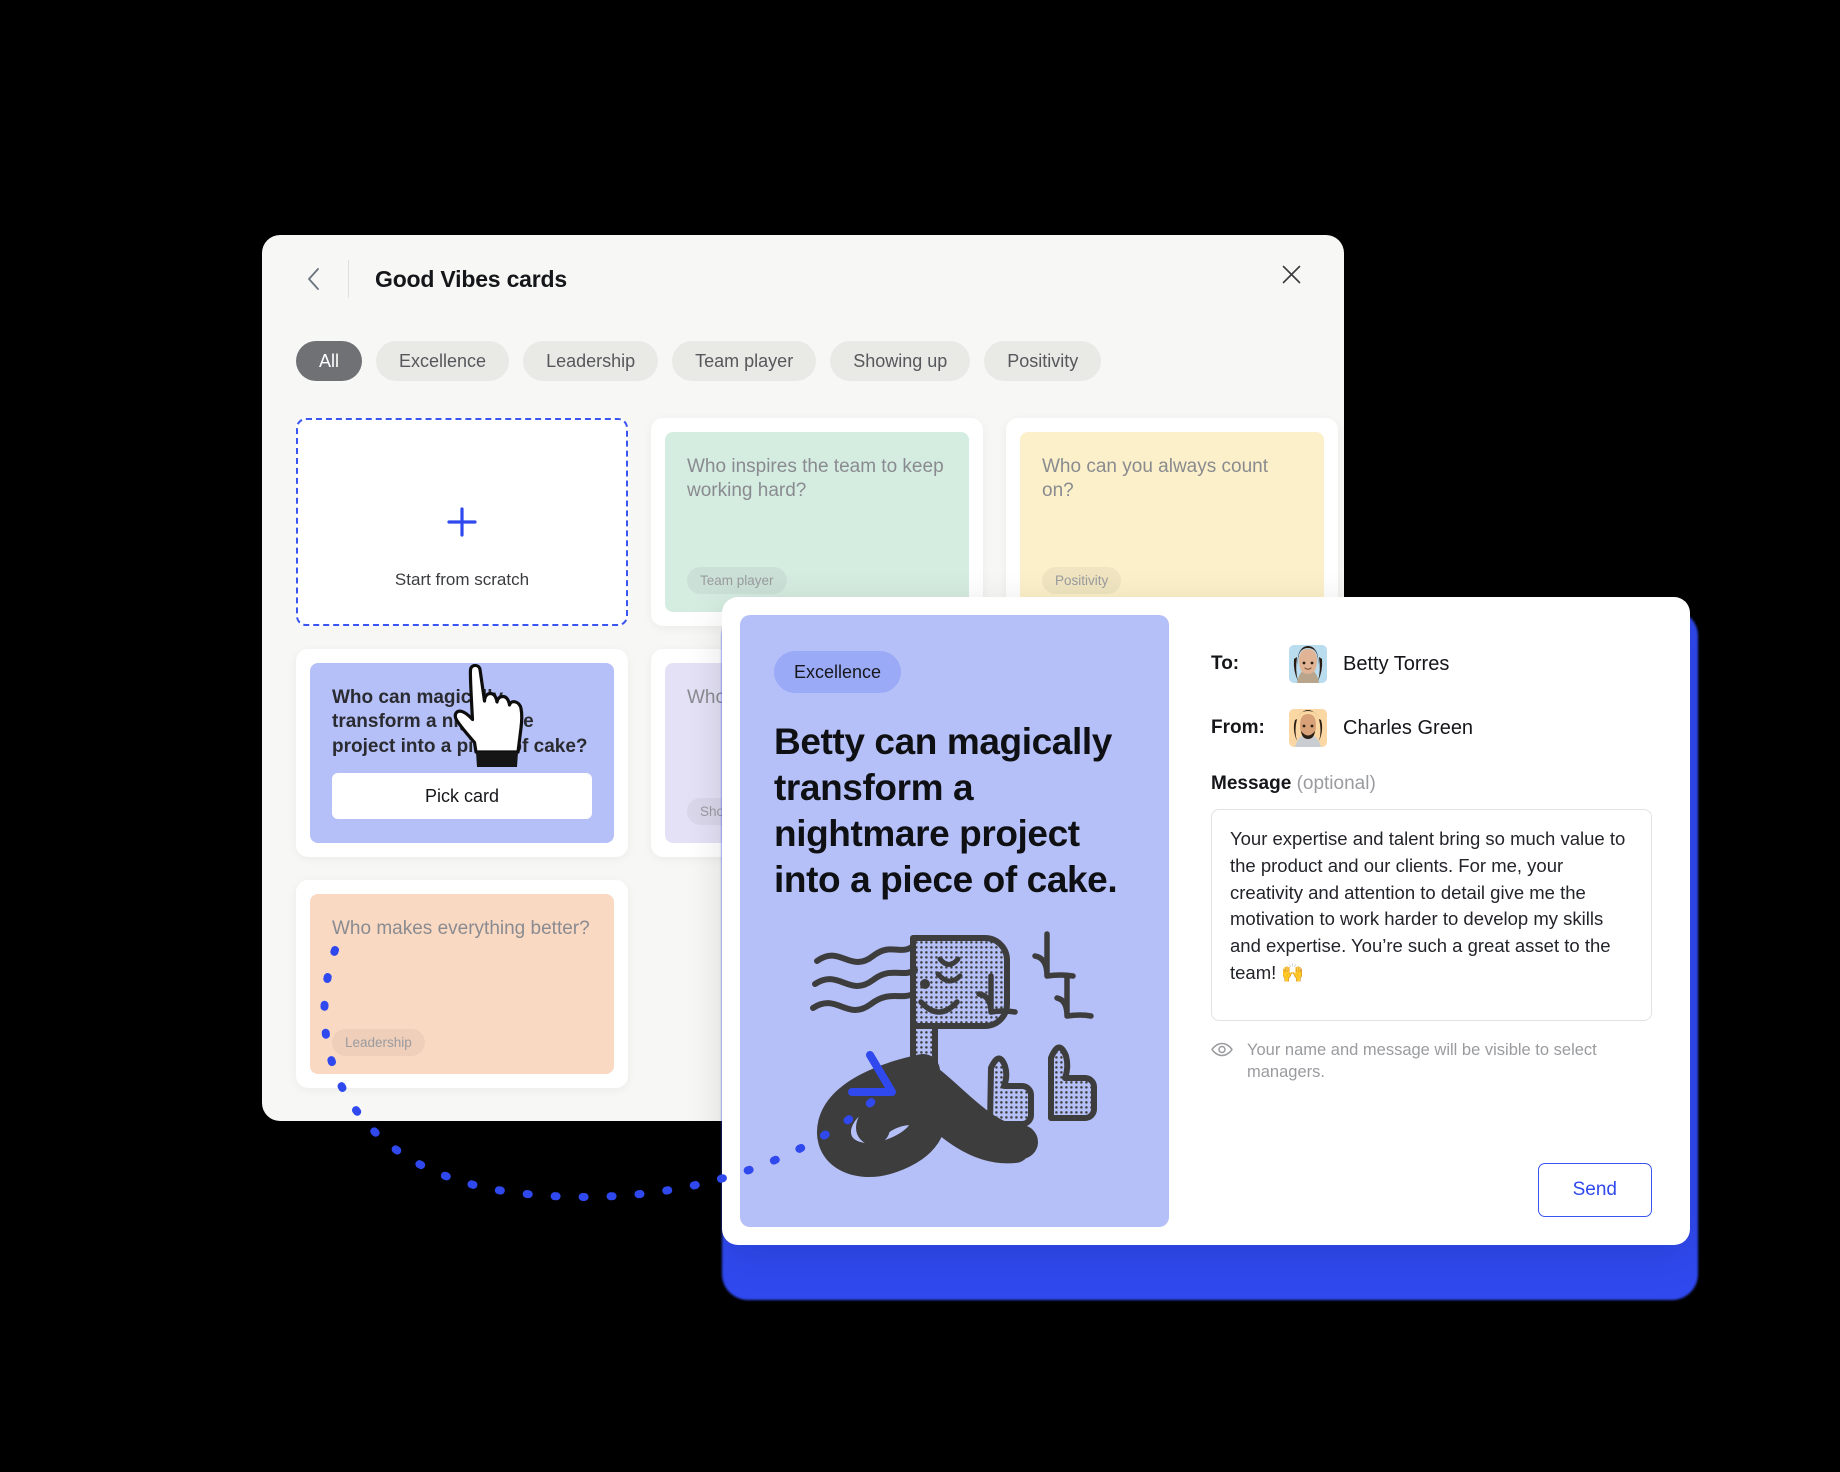  Describe the element at coordinates (744, 361) in the screenshot. I see `filter-chip-team-player: Team player` at that location.